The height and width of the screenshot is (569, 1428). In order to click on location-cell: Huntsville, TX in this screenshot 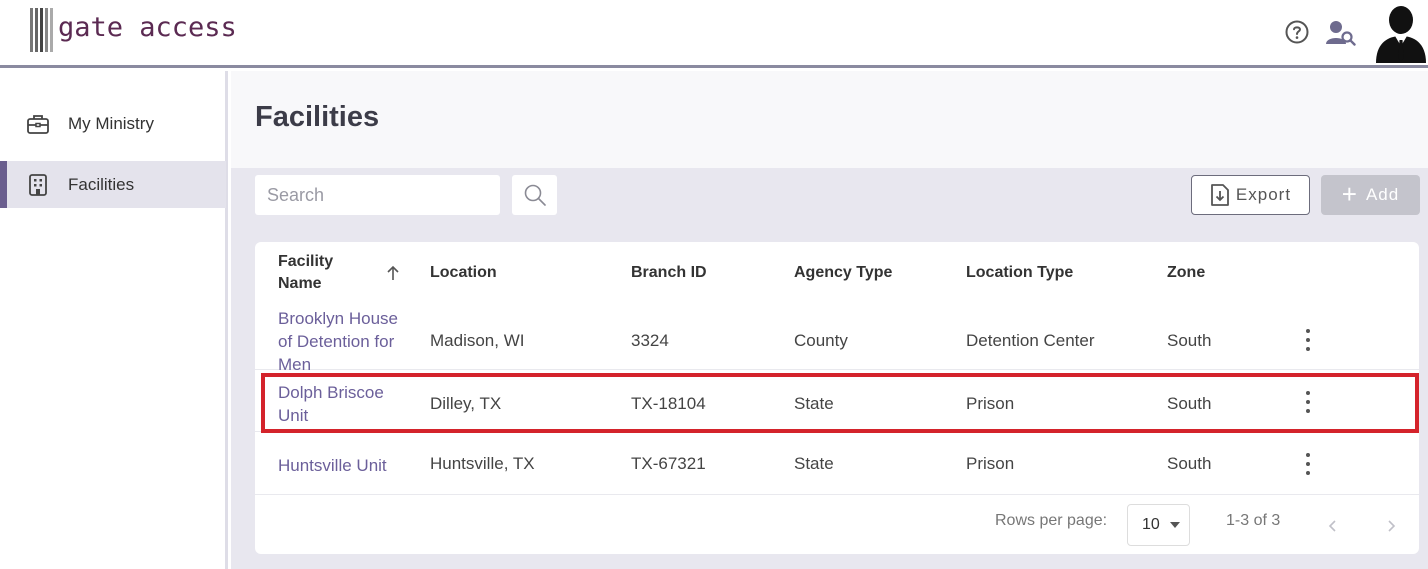, I will do `click(482, 463)`.